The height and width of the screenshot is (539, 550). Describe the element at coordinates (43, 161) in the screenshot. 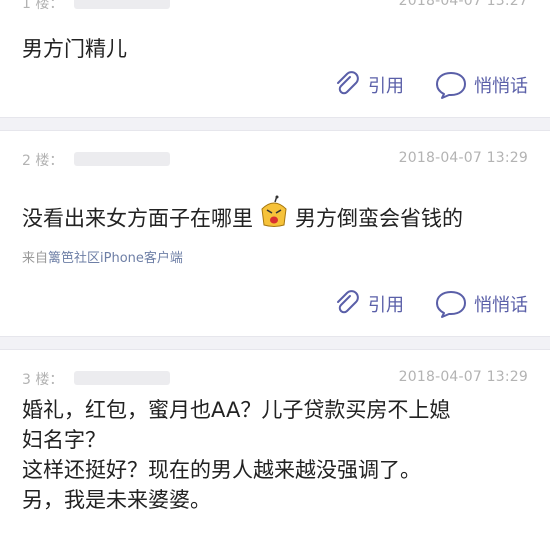

I see `floor-number: 2 楼：` at that location.